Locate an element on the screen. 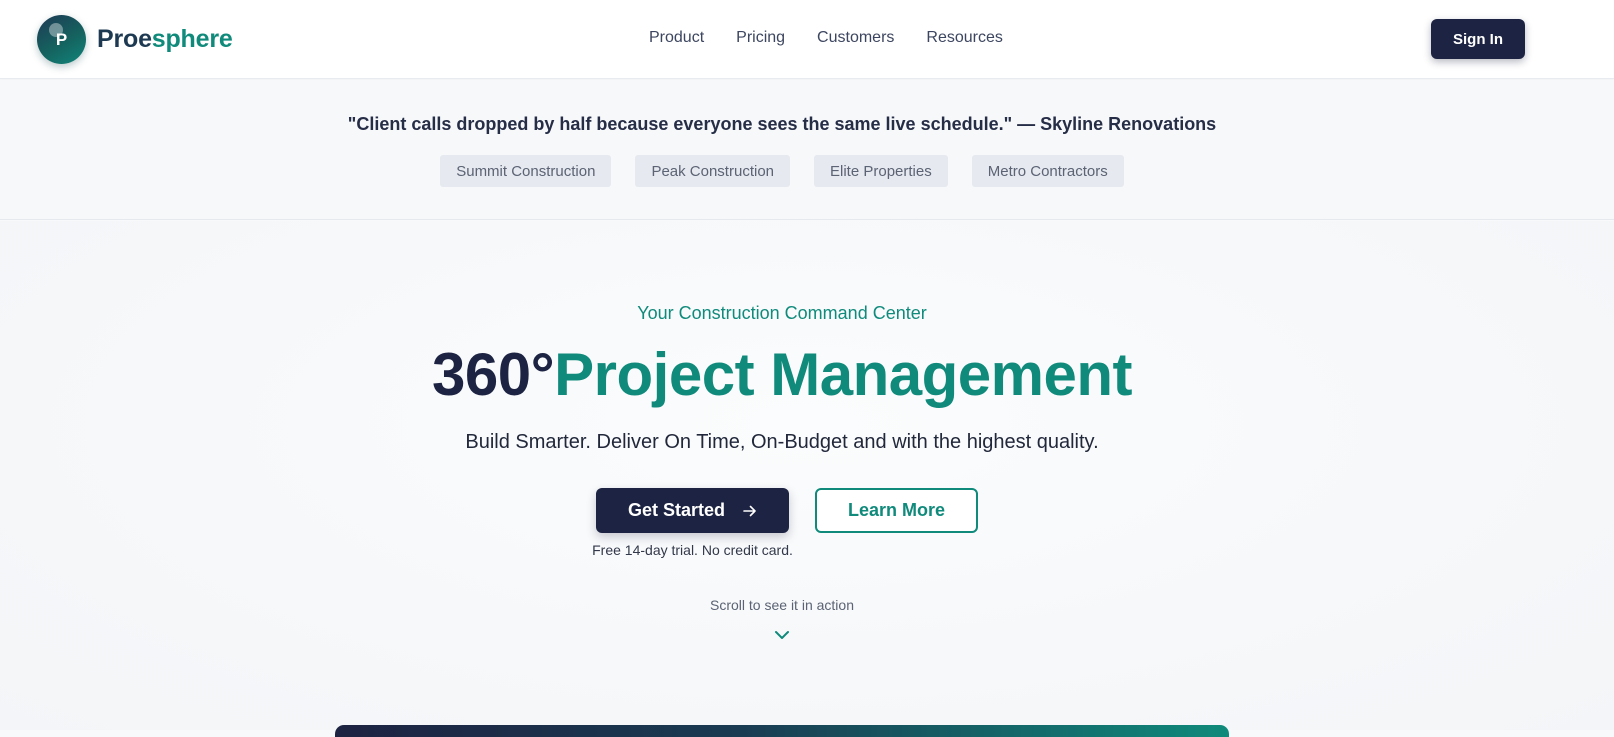 Image resolution: width=1614 pixels, height=737 pixels. brand-name: Proesphere is located at coordinates (165, 39).